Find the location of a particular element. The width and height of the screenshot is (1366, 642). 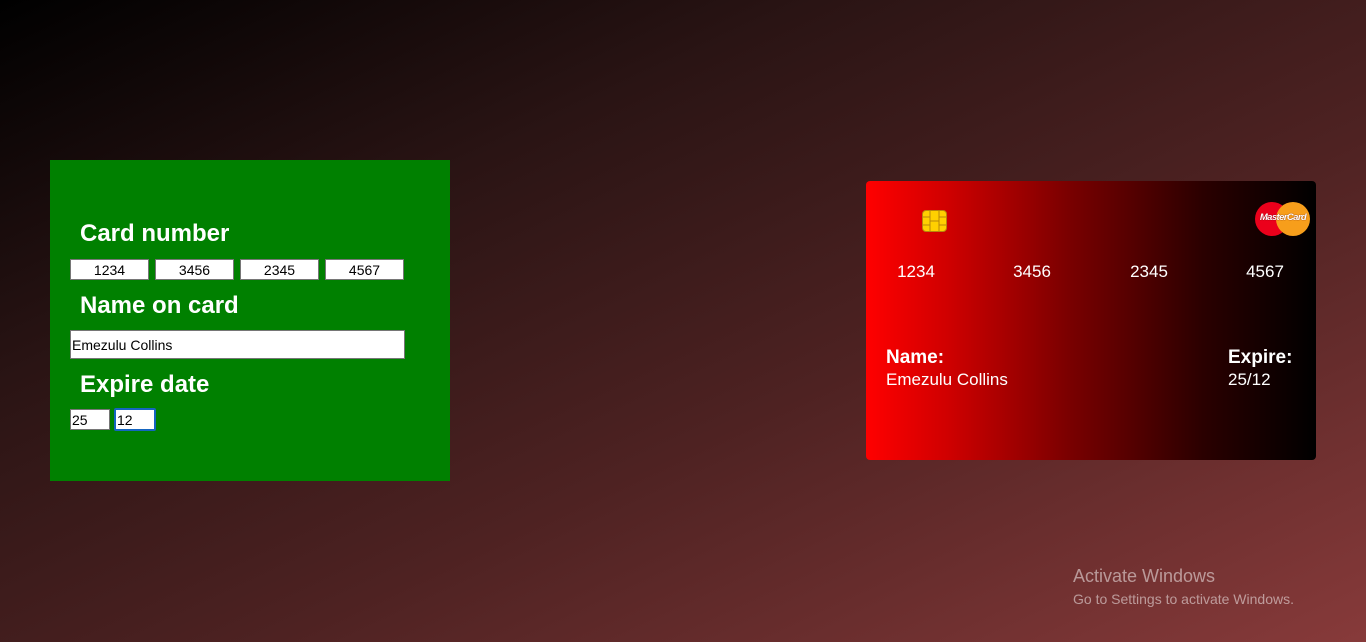

name-on-card-input is located at coordinates (237, 344).